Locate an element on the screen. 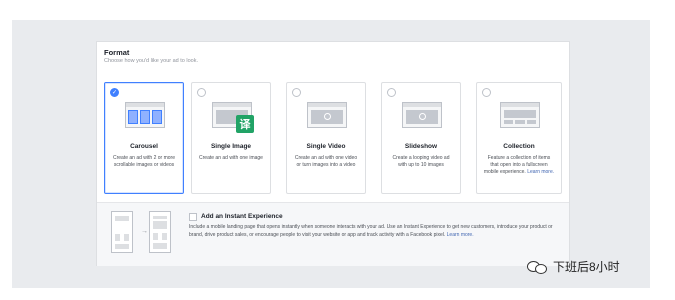  card-title: Single Video is located at coordinates (326, 146).